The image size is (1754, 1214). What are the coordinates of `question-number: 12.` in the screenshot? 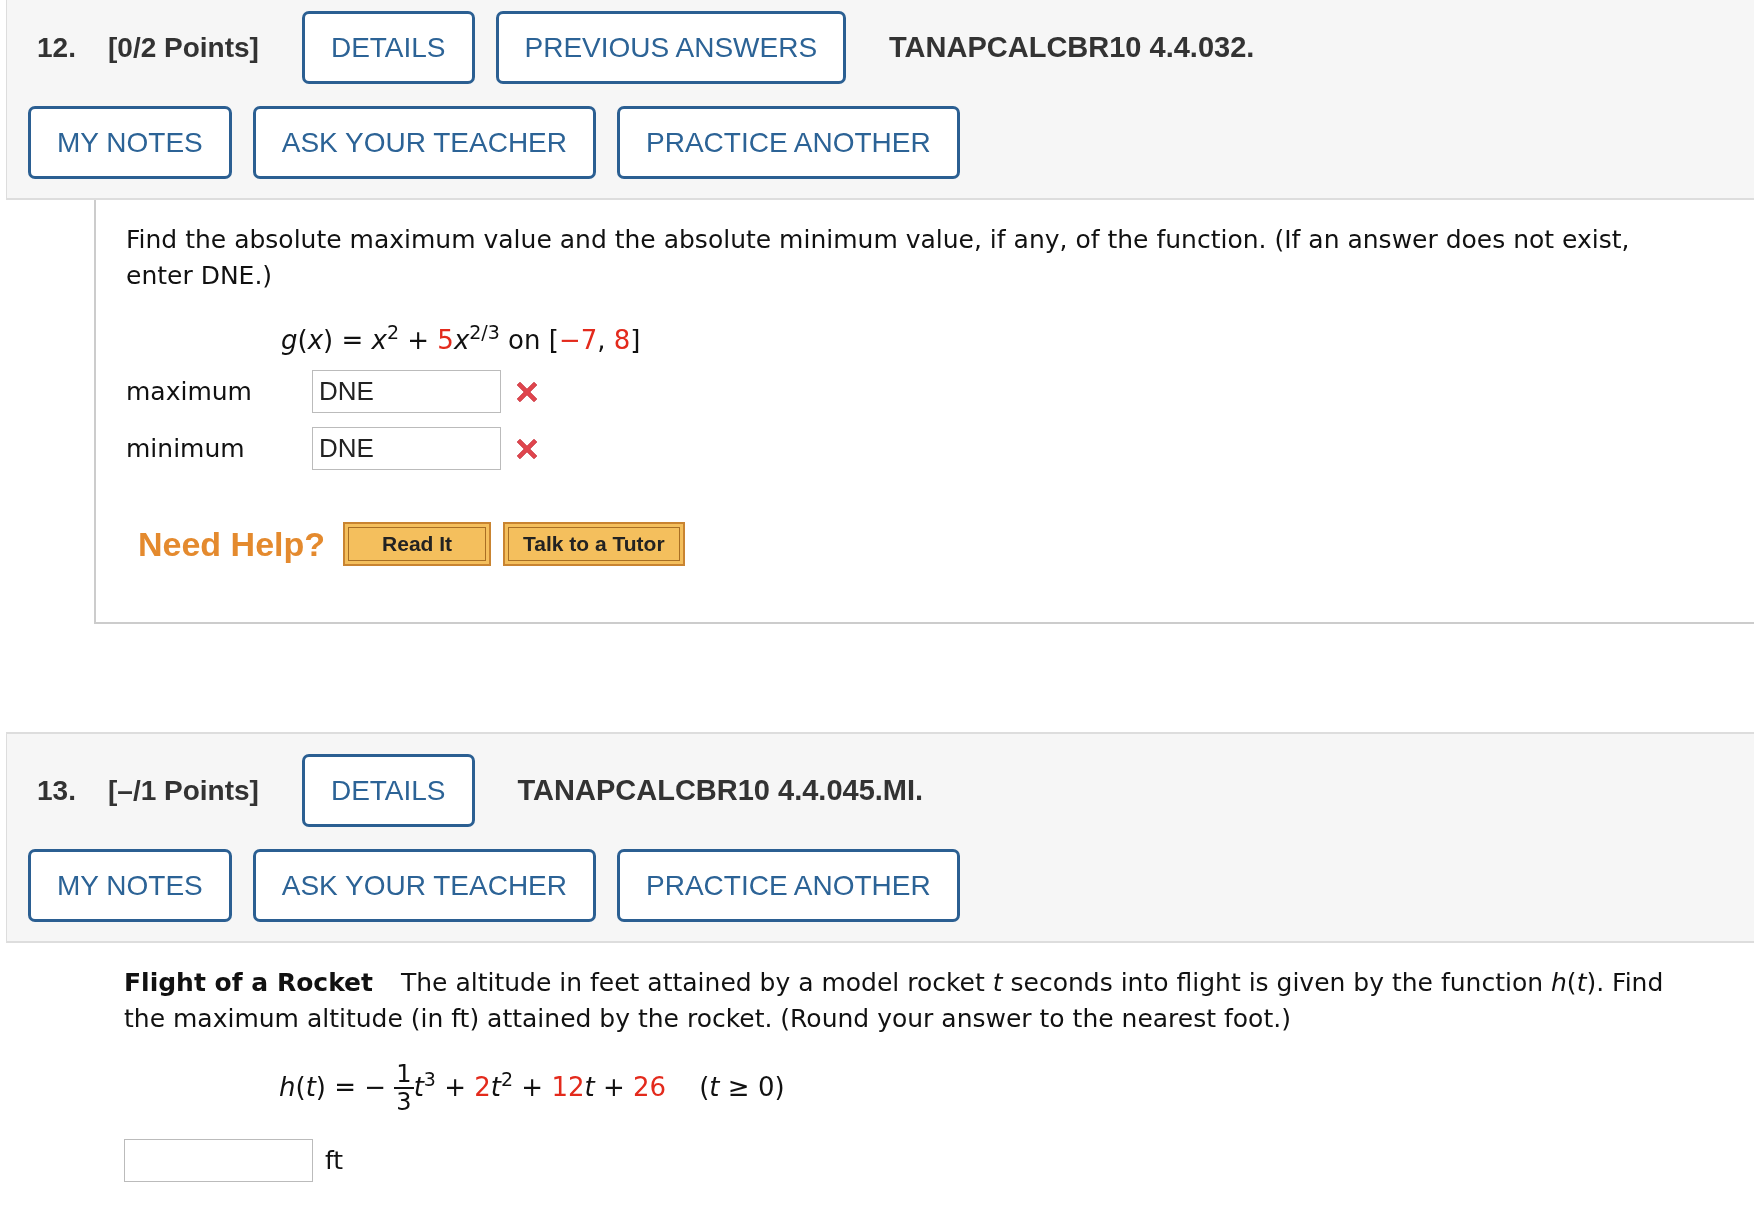 It's located at (57, 47).